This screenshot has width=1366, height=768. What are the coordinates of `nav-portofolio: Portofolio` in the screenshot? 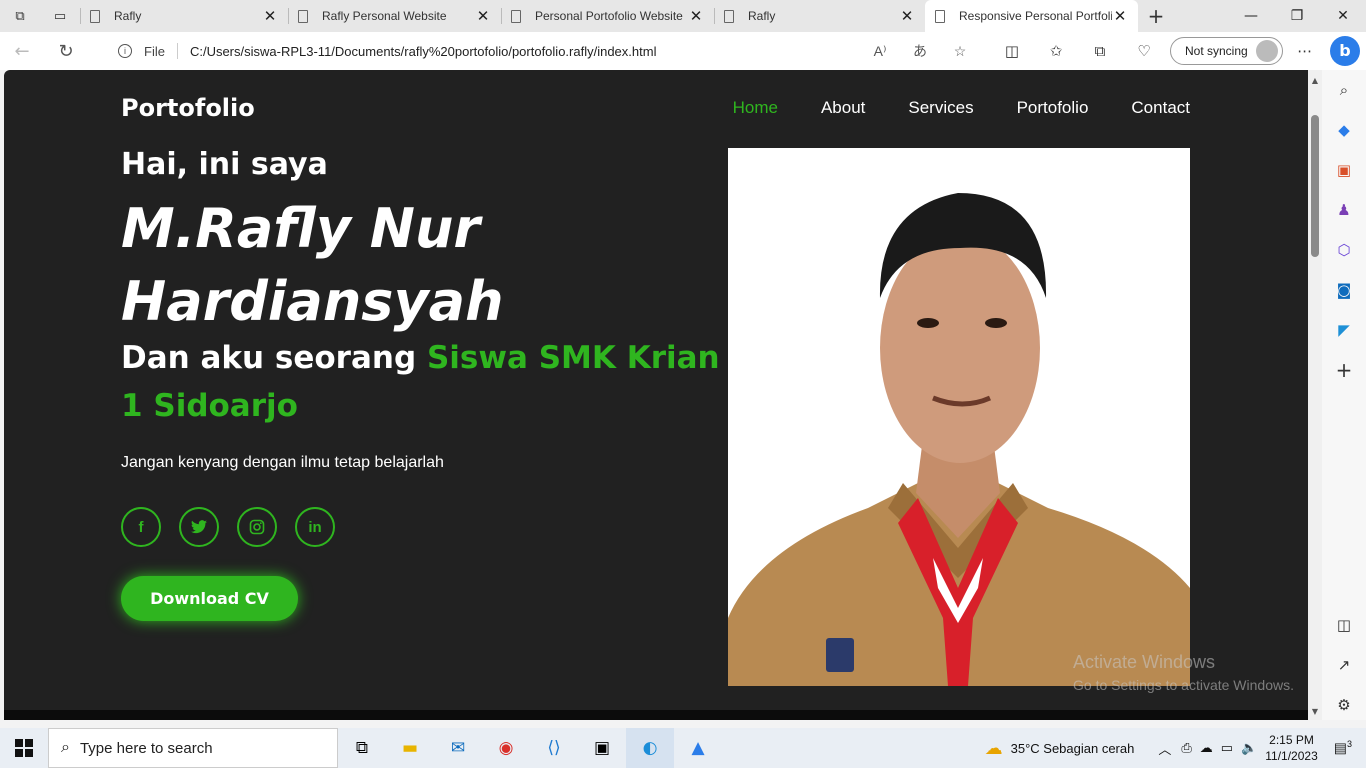 It's located at (1053, 108).